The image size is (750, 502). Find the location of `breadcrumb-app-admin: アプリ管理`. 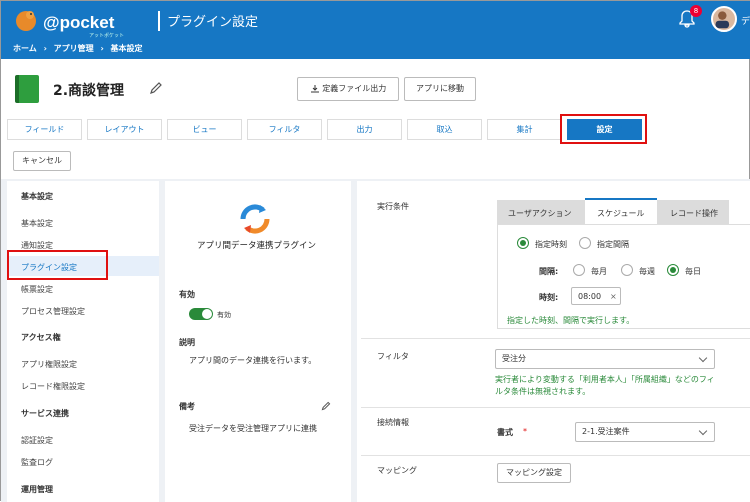

breadcrumb-app-admin: アプリ管理 is located at coordinates (74, 48).